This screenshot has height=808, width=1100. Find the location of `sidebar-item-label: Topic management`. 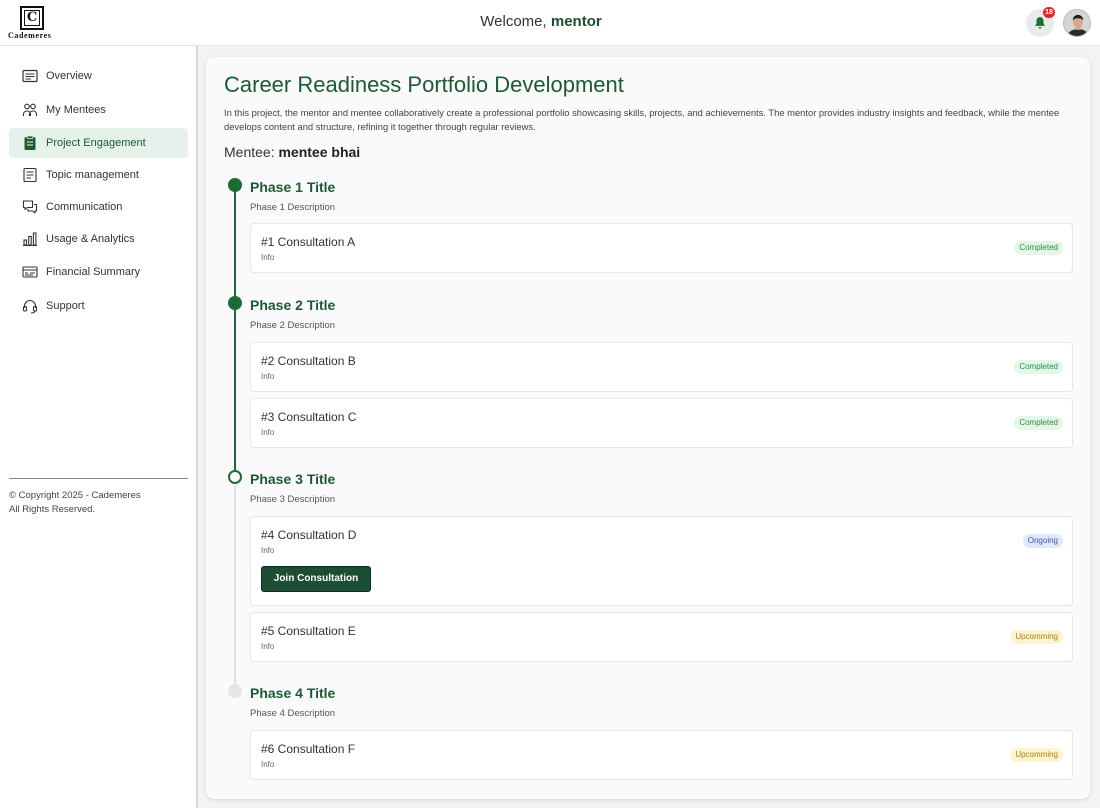

sidebar-item-label: Topic management is located at coordinates (92, 175).